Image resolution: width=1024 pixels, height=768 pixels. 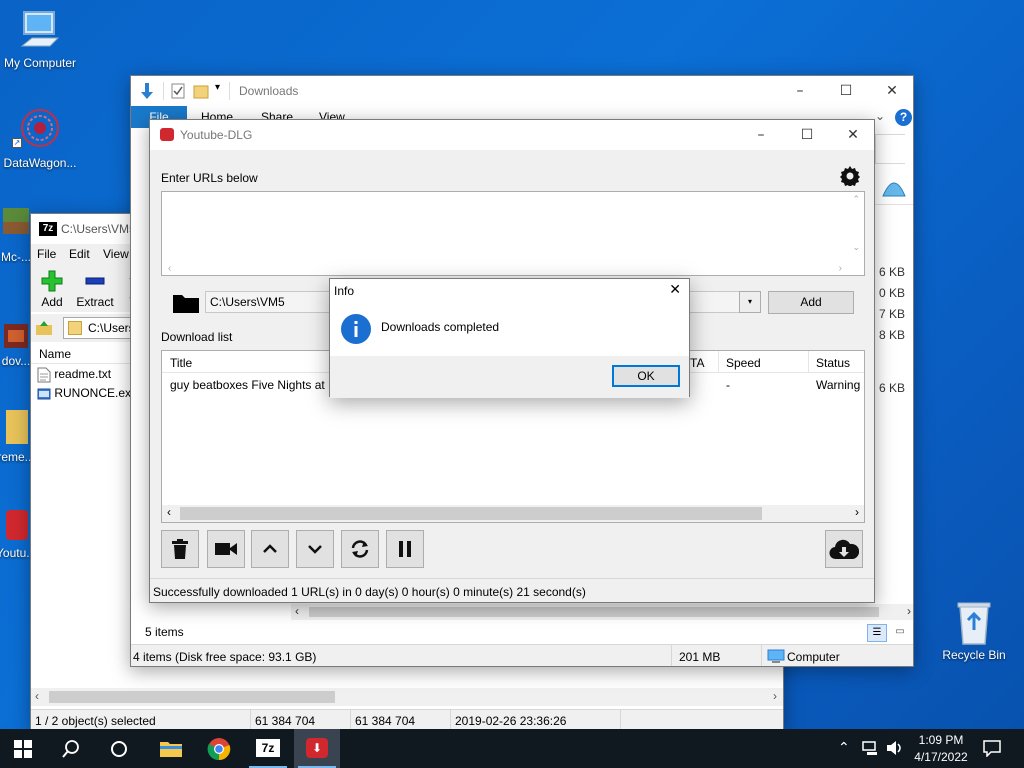 What do you see at coordinates (895, 748) in the screenshot?
I see `volume-icon` at bounding box center [895, 748].